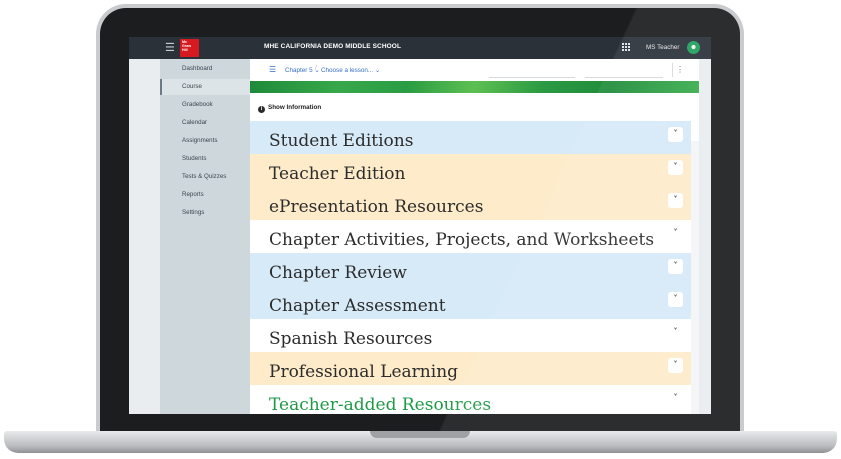 The image size is (841, 459). I want to click on scrollbar-track, so click(695, 277).